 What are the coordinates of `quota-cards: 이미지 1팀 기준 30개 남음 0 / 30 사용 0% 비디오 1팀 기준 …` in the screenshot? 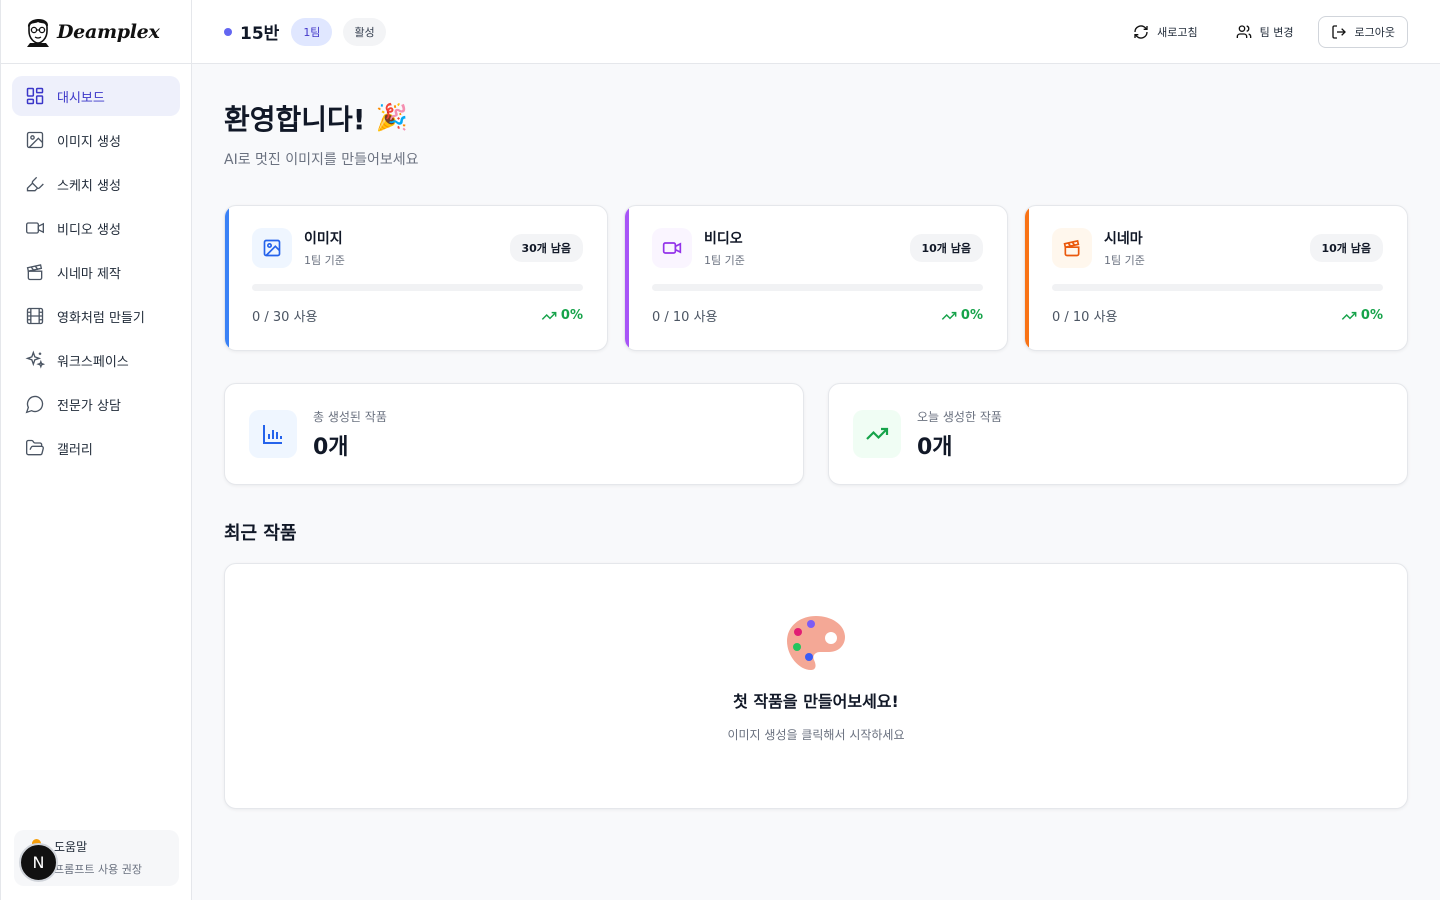 It's located at (816, 278).